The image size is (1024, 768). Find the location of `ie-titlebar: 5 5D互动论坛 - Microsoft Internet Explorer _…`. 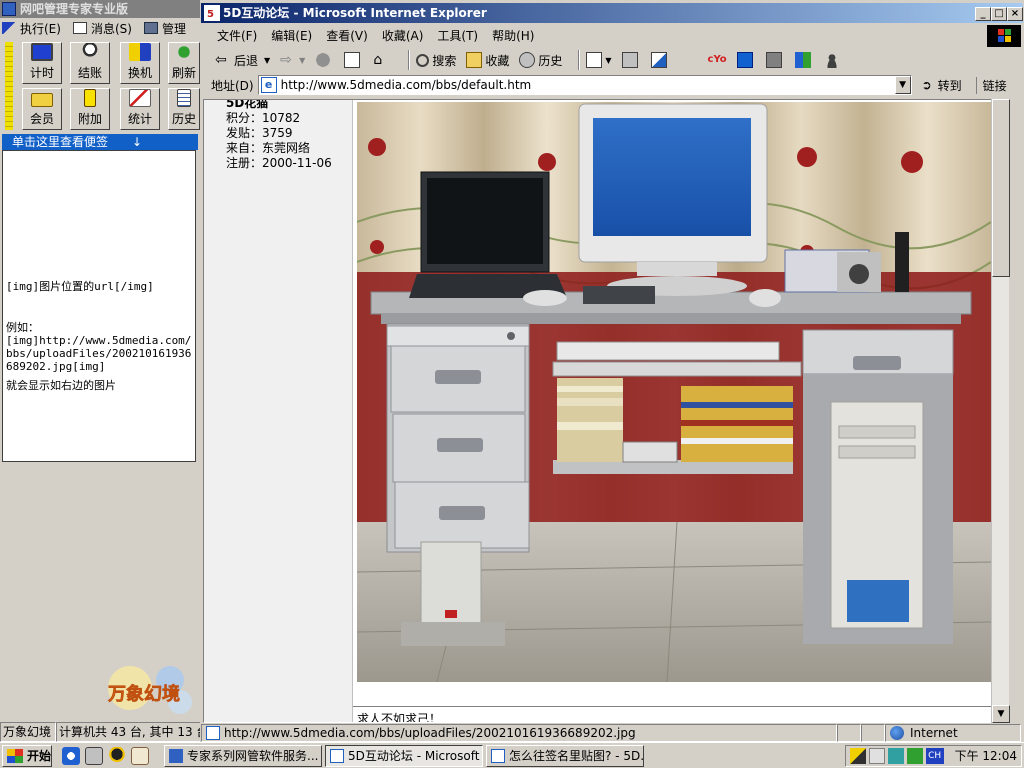

ie-titlebar: 5 5D互动论坛 - Microsoft Internet Explorer _… is located at coordinates (612, 13).